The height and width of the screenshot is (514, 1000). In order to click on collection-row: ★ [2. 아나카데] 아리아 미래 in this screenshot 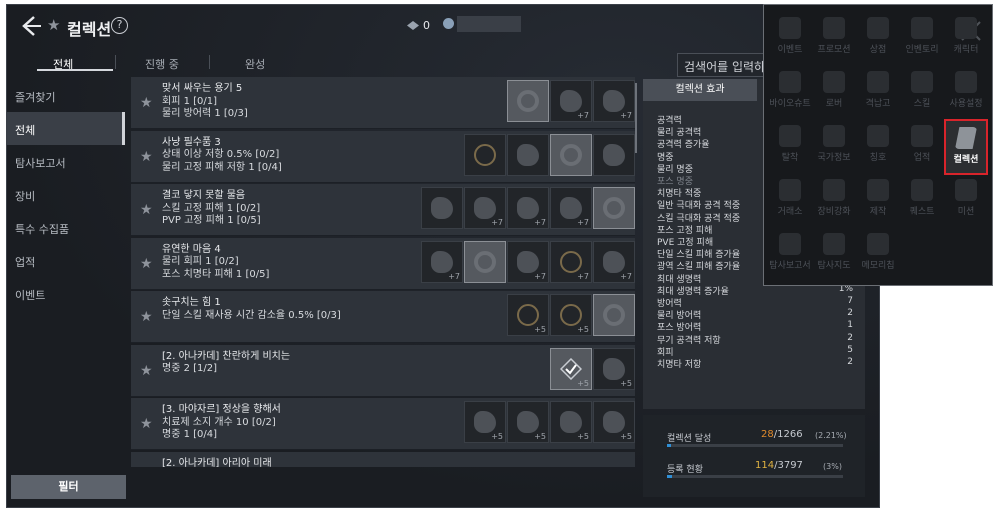, I will do `click(383, 459)`.